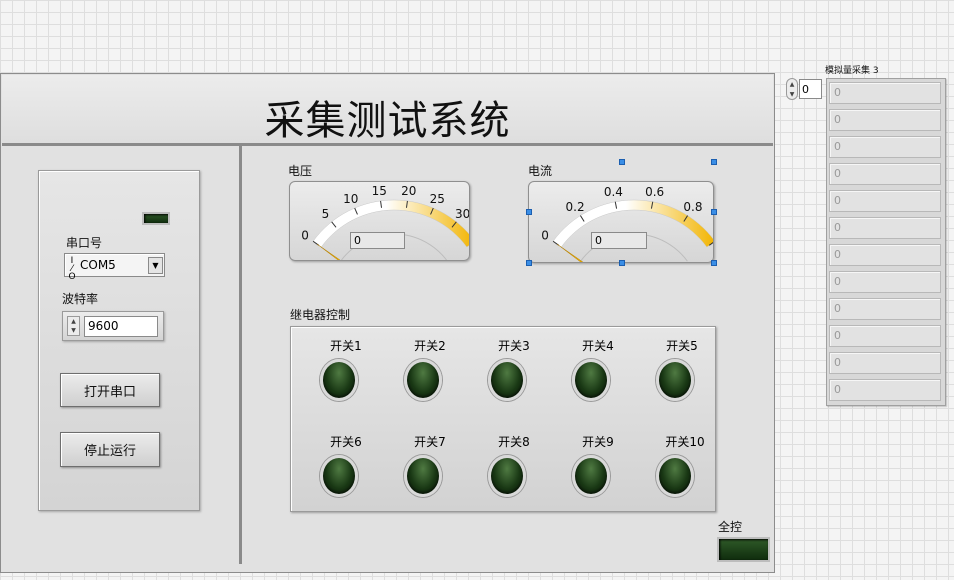 This screenshot has width=954, height=580. I want to click on gauge-tick-label: 30, so click(462, 214).